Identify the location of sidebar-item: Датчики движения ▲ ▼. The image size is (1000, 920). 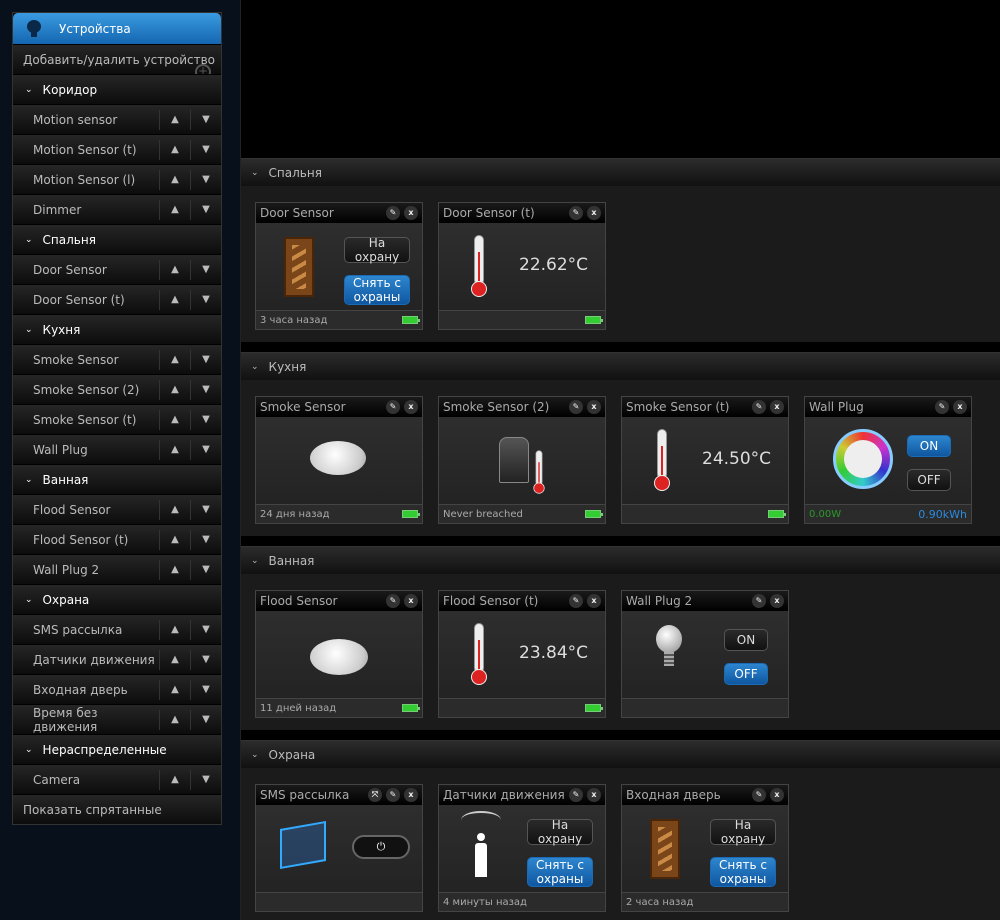
(117, 659).